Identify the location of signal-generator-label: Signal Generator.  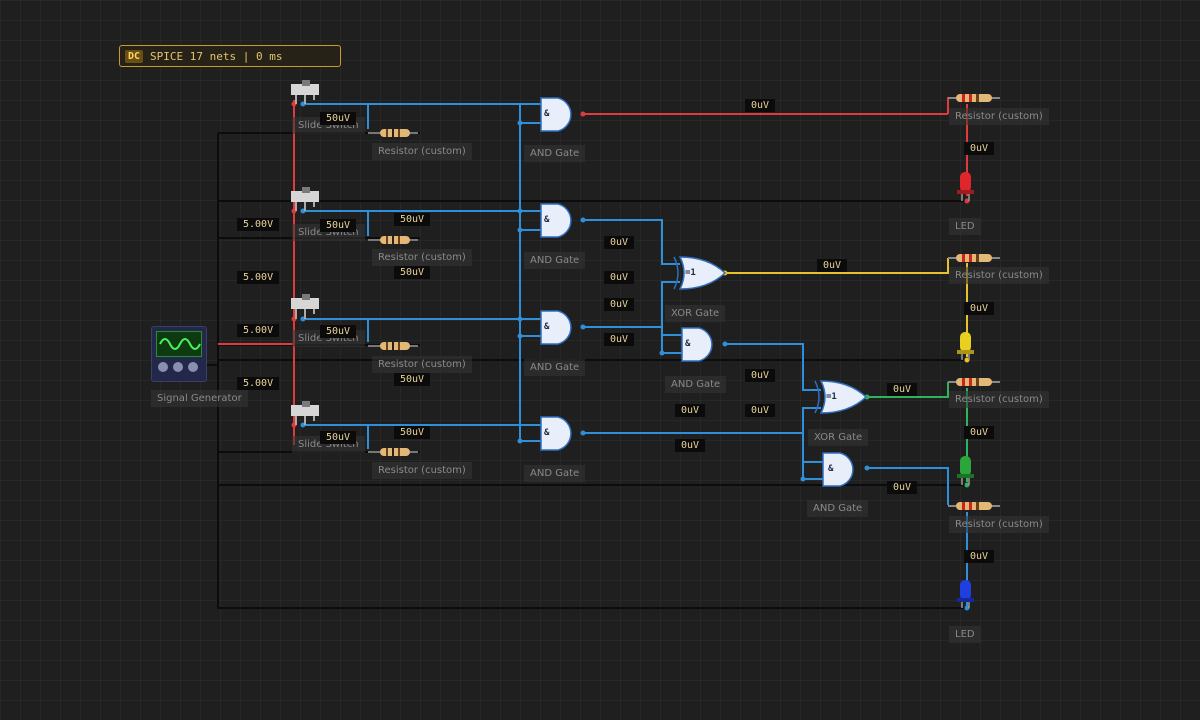
(199, 398).